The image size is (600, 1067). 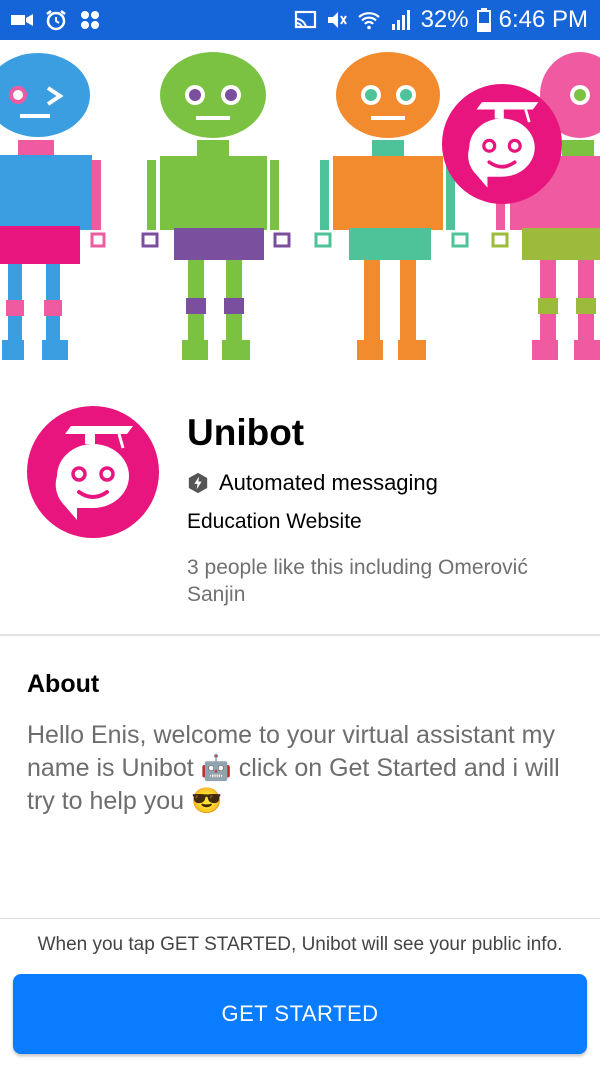 What do you see at coordinates (216, 206) in the screenshot?
I see `green-robot` at bounding box center [216, 206].